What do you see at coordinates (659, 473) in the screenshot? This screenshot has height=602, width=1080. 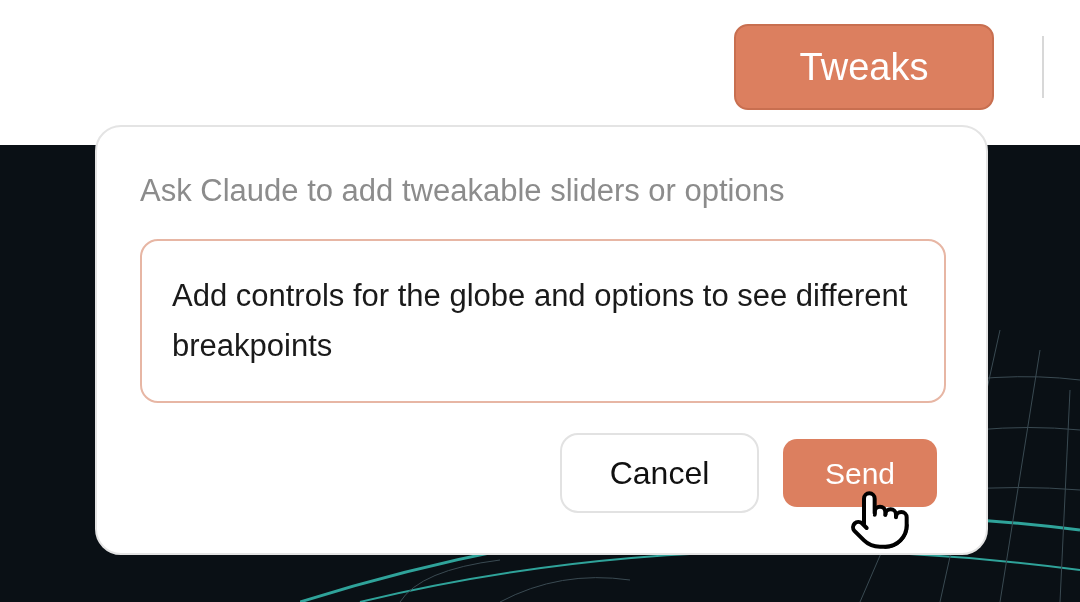 I see `cancel-button: Cancel` at bounding box center [659, 473].